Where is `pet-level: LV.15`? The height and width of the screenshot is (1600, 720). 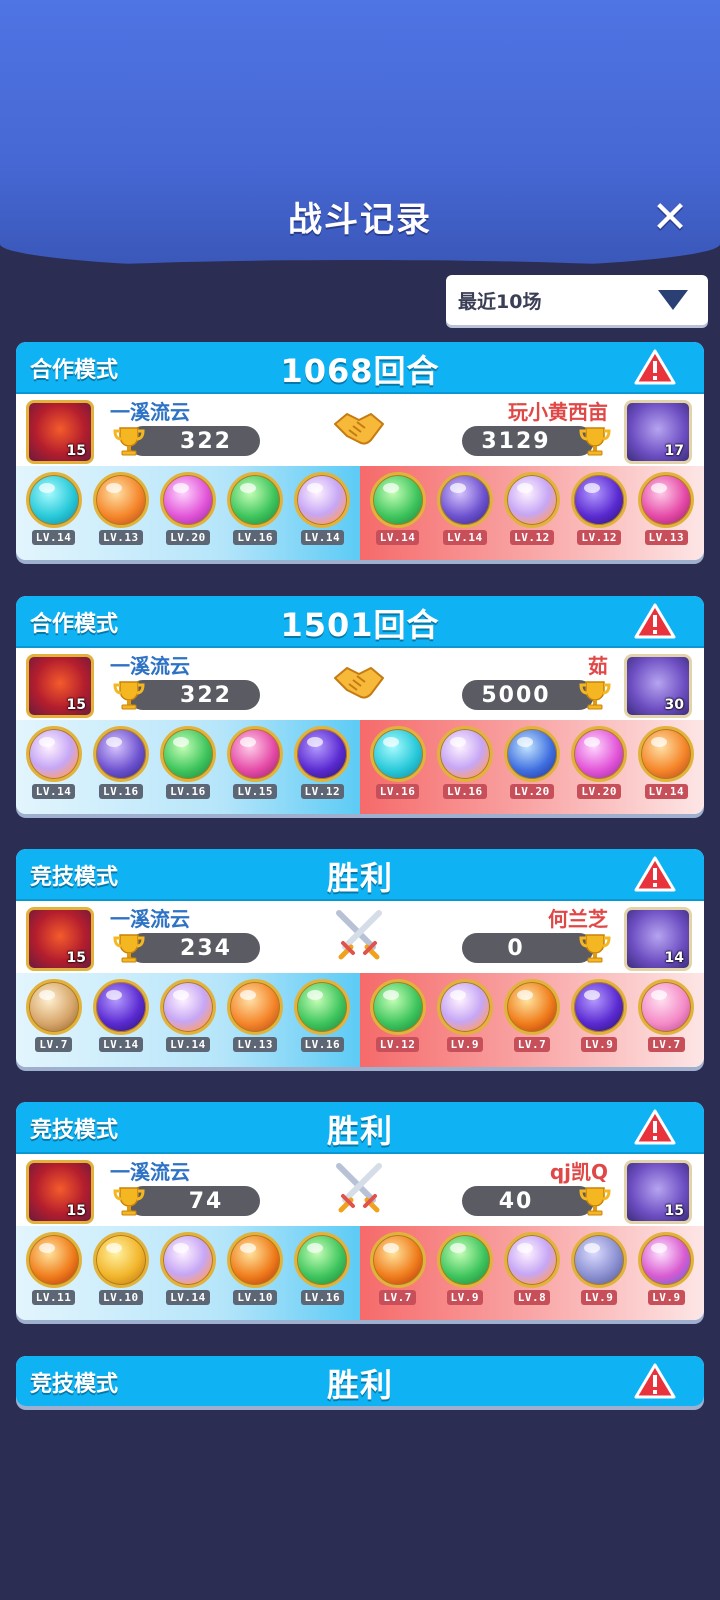 pet-level: LV.15 is located at coordinates (255, 791).